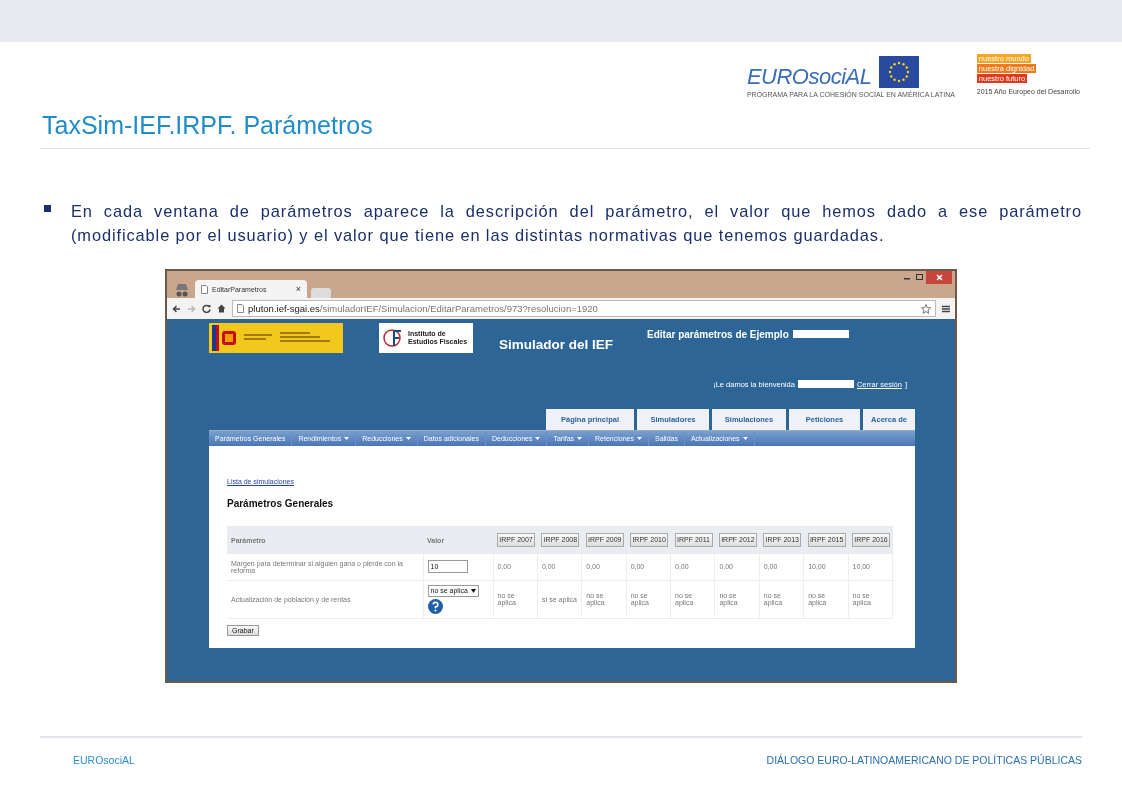 The width and height of the screenshot is (1122, 794). I want to click on menu-icon, so click(946, 308).